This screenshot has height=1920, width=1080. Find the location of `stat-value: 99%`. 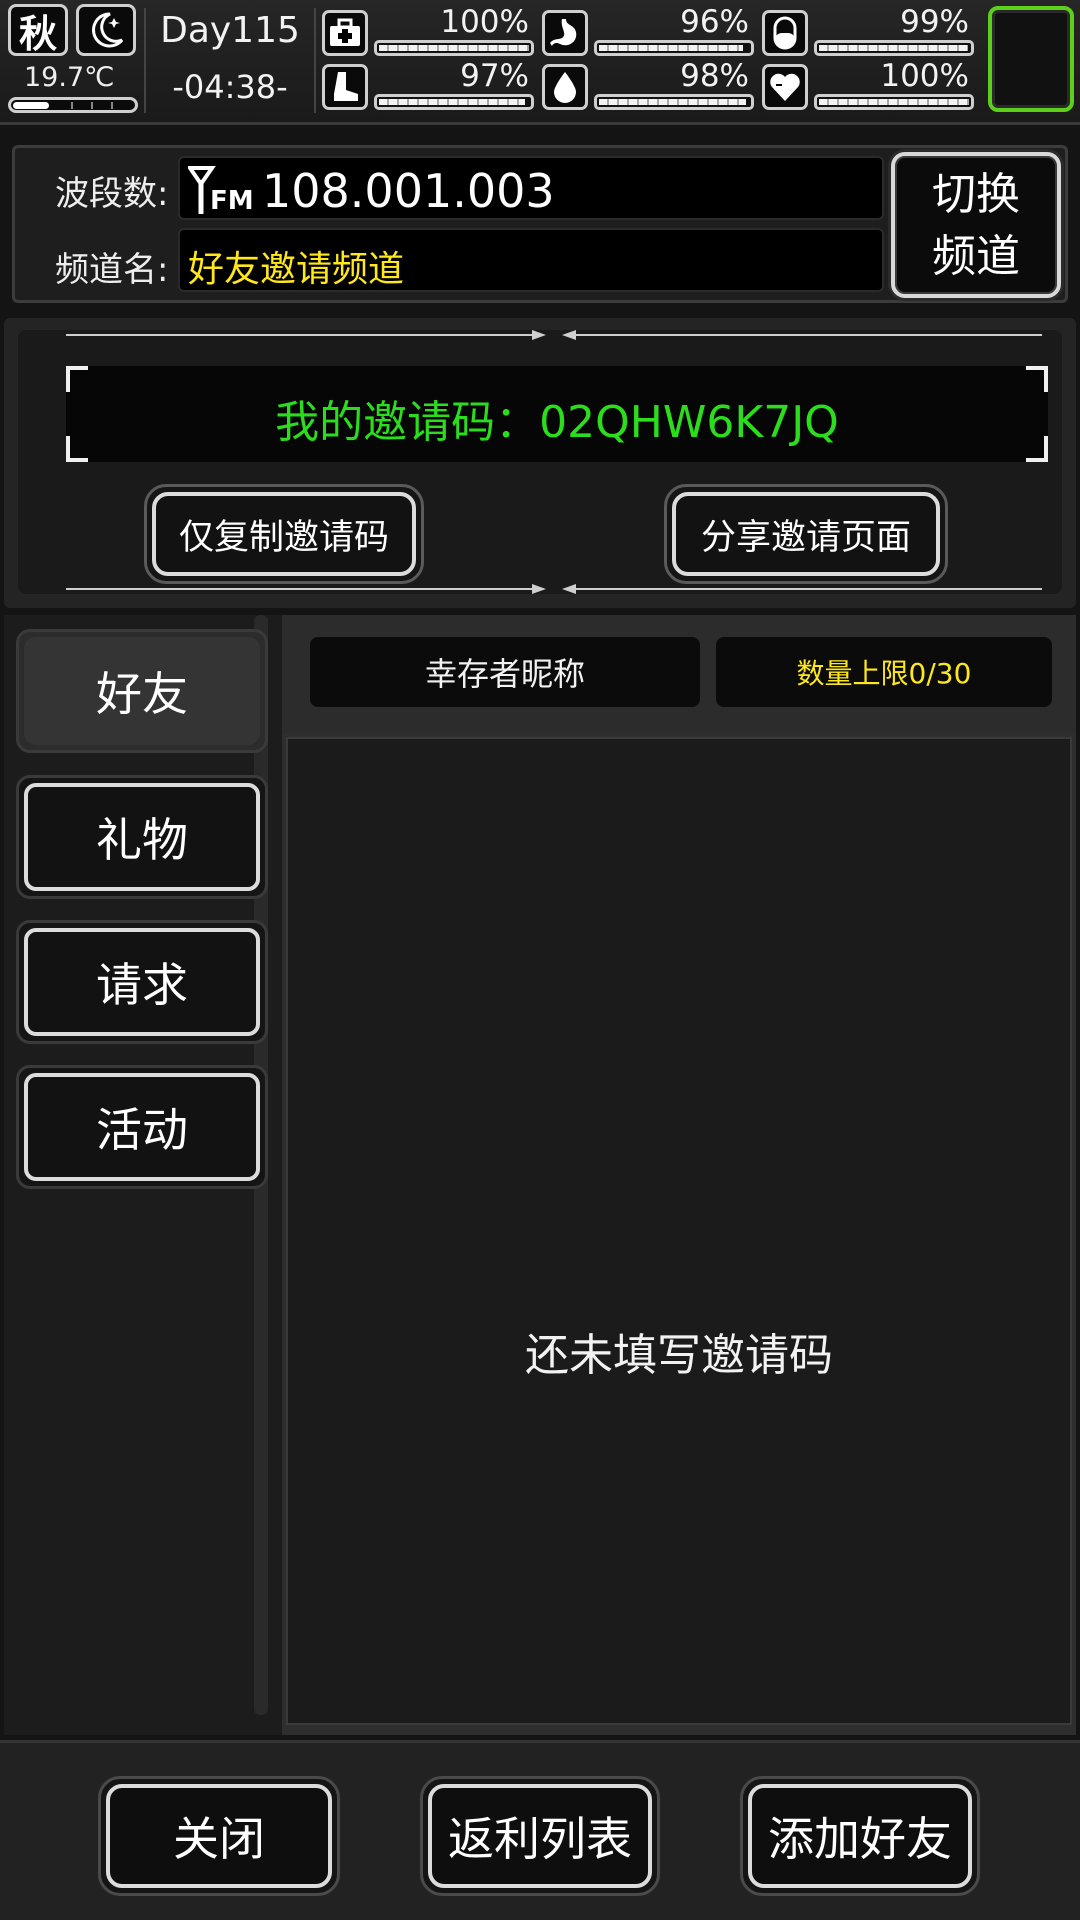

stat-value: 99% is located at coordinates (934, 22).